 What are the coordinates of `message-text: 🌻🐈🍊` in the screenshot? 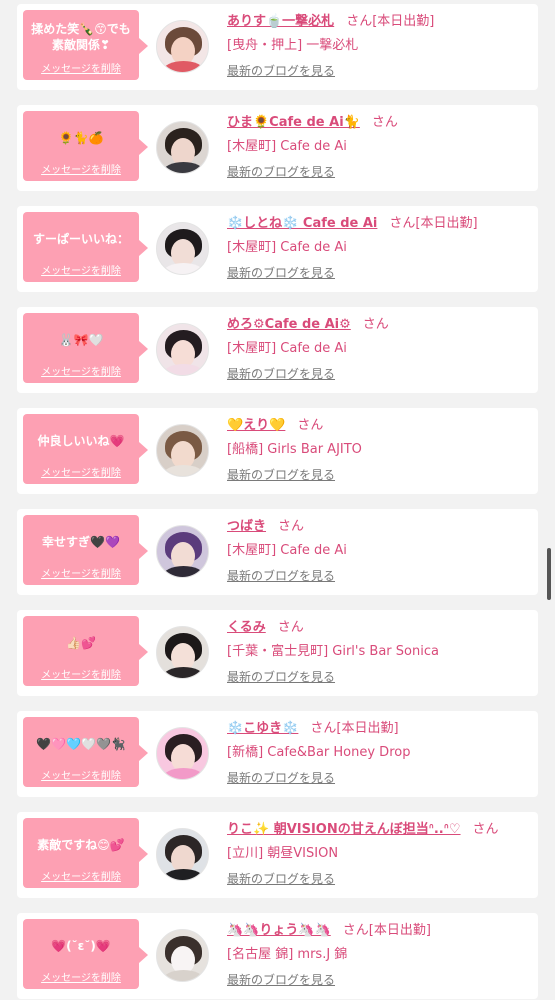 It's located at (81, 138).